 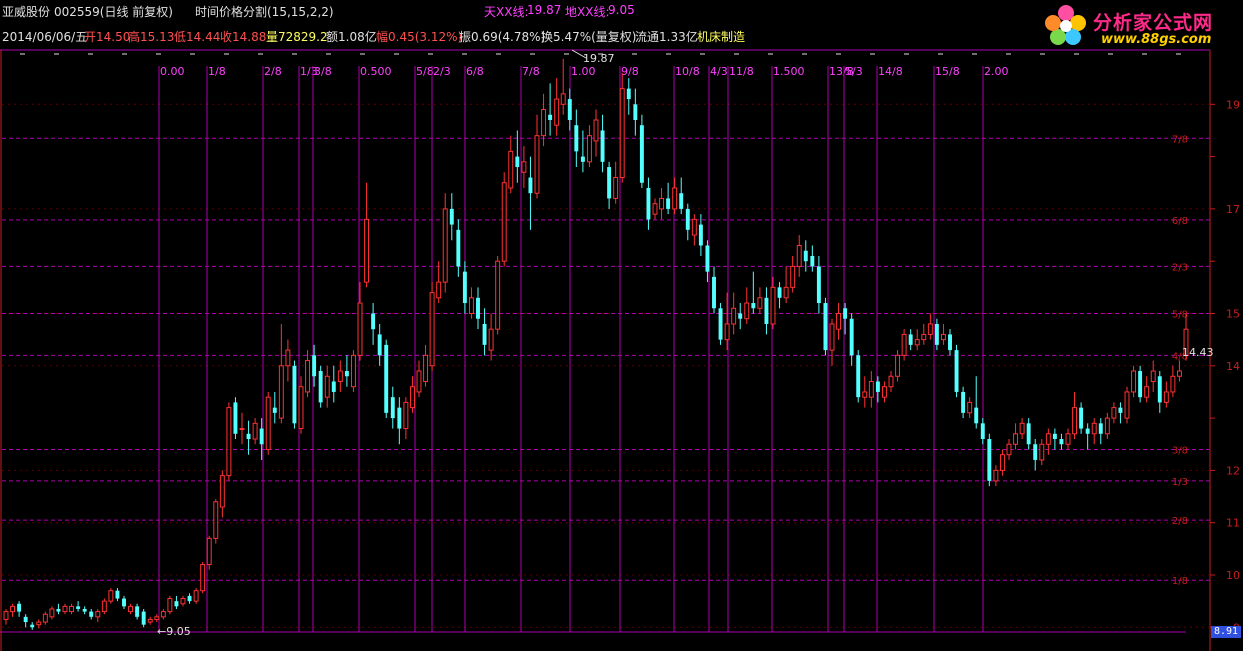 What do you see at coordinates (1233, 523) in the screenshot?
I see `y-tick-label: 11` at bounding box center [1233, 523].